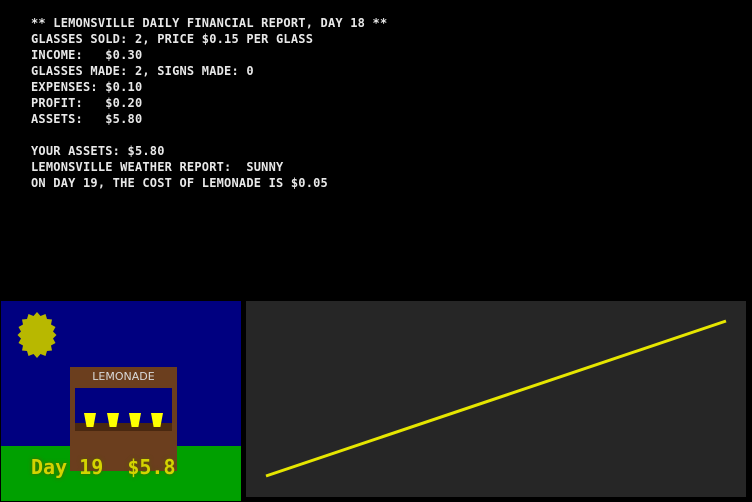 The width and height of the screenshot is (752, 502). I want to click on sun-shape, so click(37, 335).